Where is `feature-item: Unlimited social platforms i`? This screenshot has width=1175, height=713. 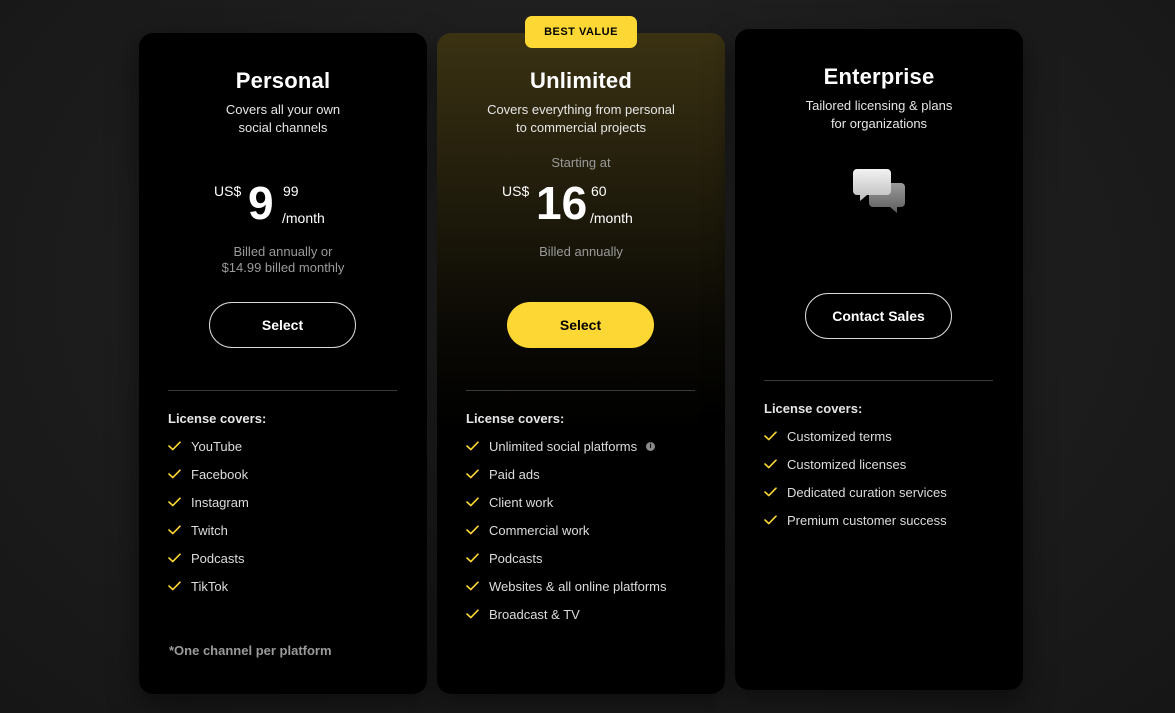
feature-item: Unlimited social platforms i is located at coordinates (585, 446).